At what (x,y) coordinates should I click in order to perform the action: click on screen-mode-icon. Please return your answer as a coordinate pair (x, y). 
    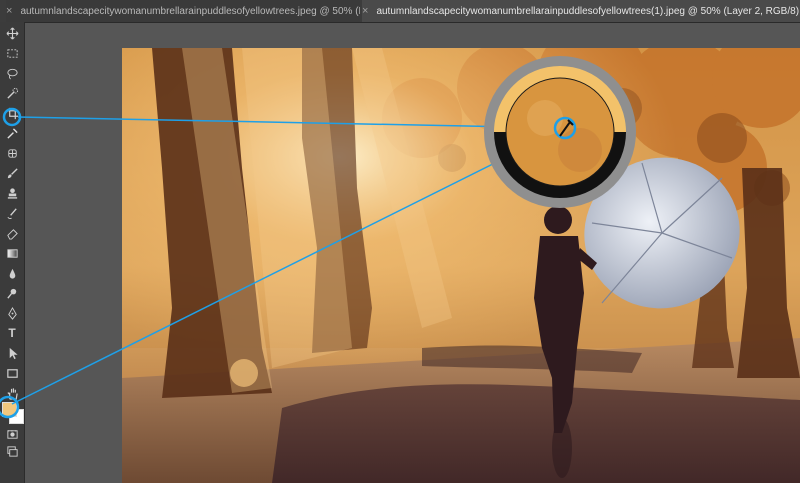
    Looking at the image, I should click on (12, 451).